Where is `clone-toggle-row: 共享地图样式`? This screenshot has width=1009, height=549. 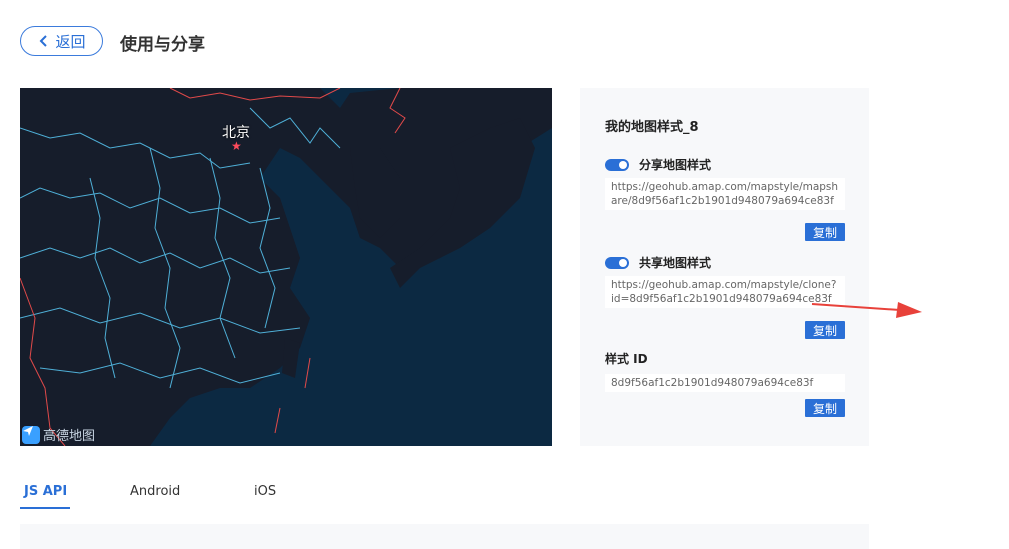
clone-toggle-row: 共享地图样式 is located at coordinates (658, 262).